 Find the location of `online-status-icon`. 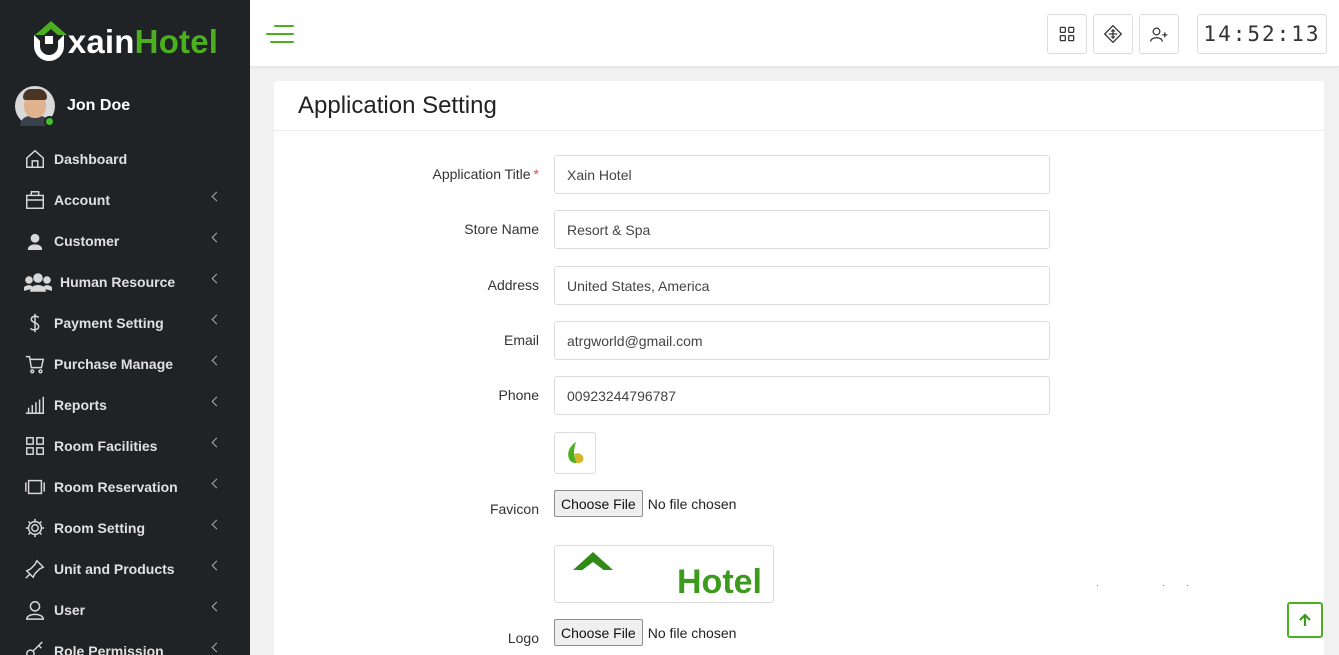

online-status-icon is located at coordinates (49, 121).